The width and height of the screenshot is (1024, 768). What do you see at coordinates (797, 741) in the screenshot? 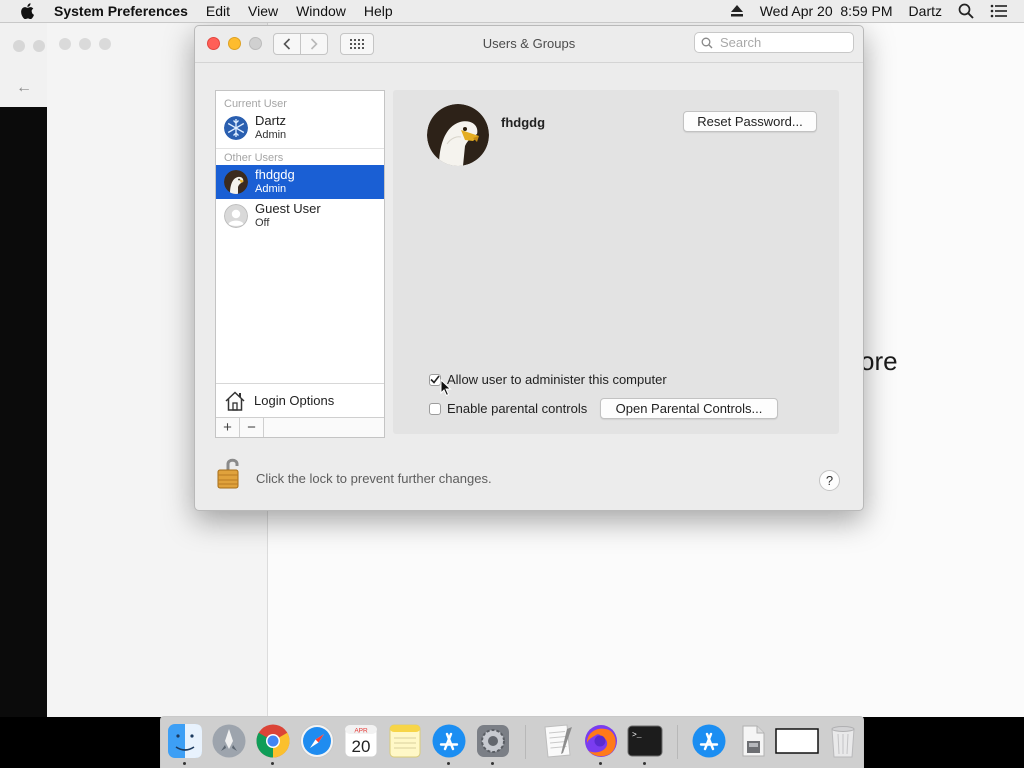
I see `minimized-window-thumbnail` at bounding box center [797, 741].